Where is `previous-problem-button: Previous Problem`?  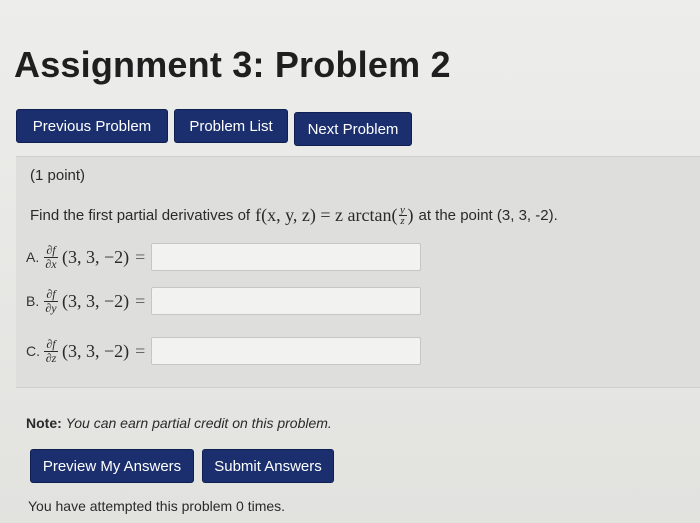
previous-problem-button: Previous Problem is located at coordinates (92, 126).